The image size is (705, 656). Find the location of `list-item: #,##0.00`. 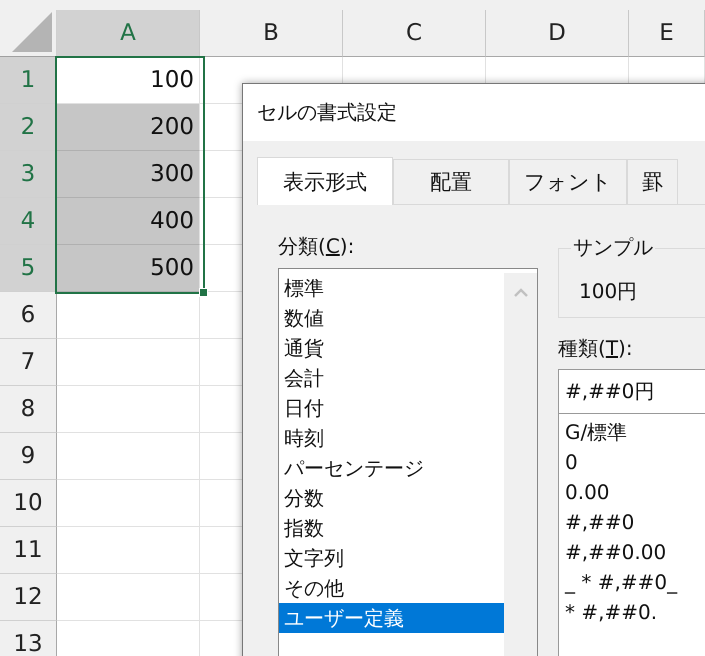

list-item: #,##0.00 is located at coordinates (635, 552).